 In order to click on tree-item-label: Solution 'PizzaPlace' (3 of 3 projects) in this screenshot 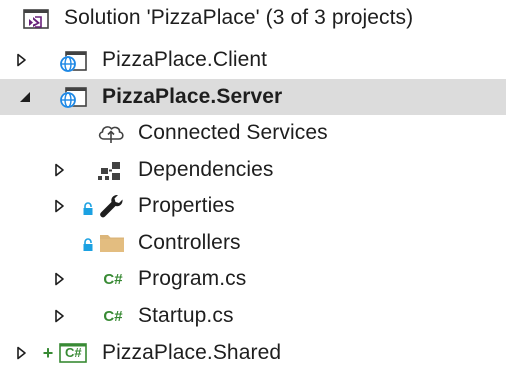, I will do `click(239, 17)`.